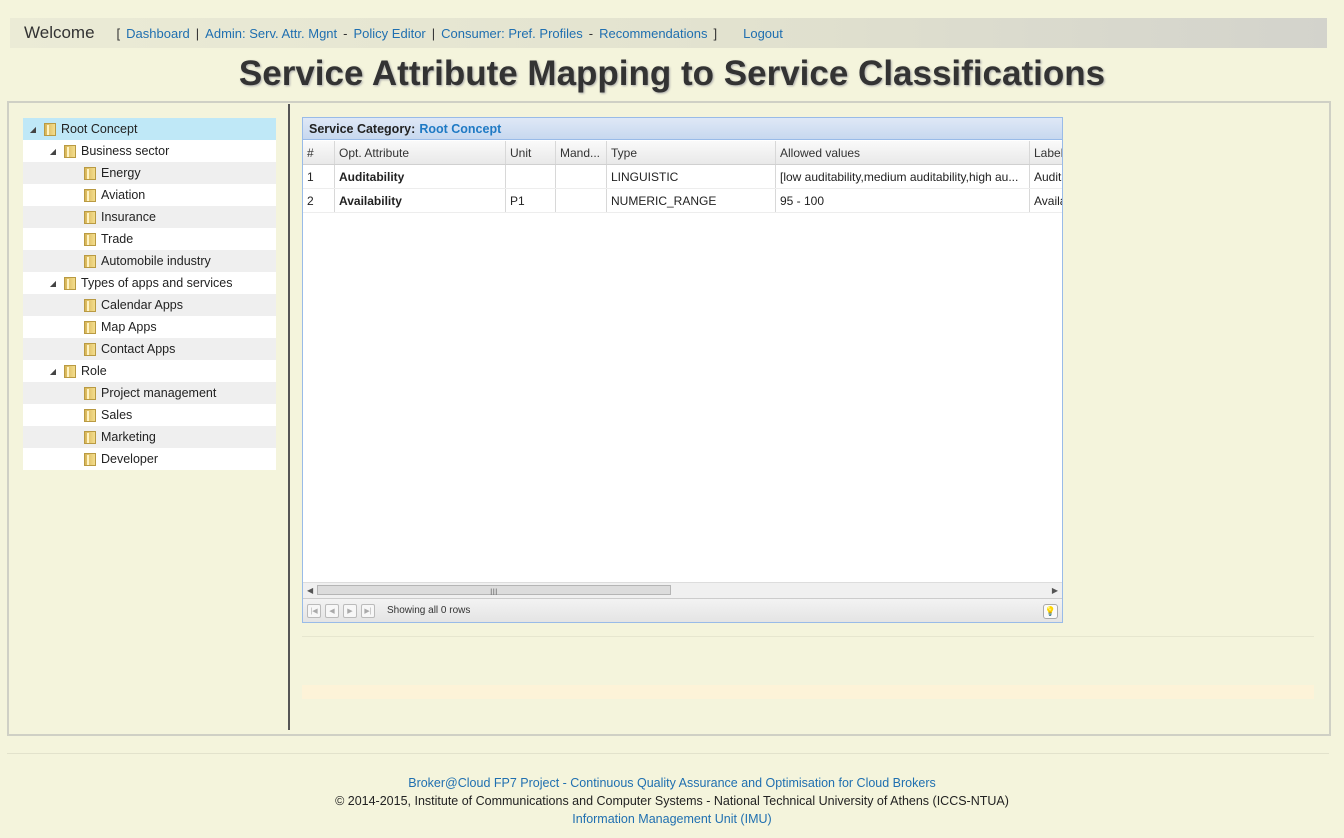 This screenshot has width=1344, height=838. Describe the element at coordinates (691, 176) in the screenshot. I see `table-cell: LINGUISTIC` at that location.